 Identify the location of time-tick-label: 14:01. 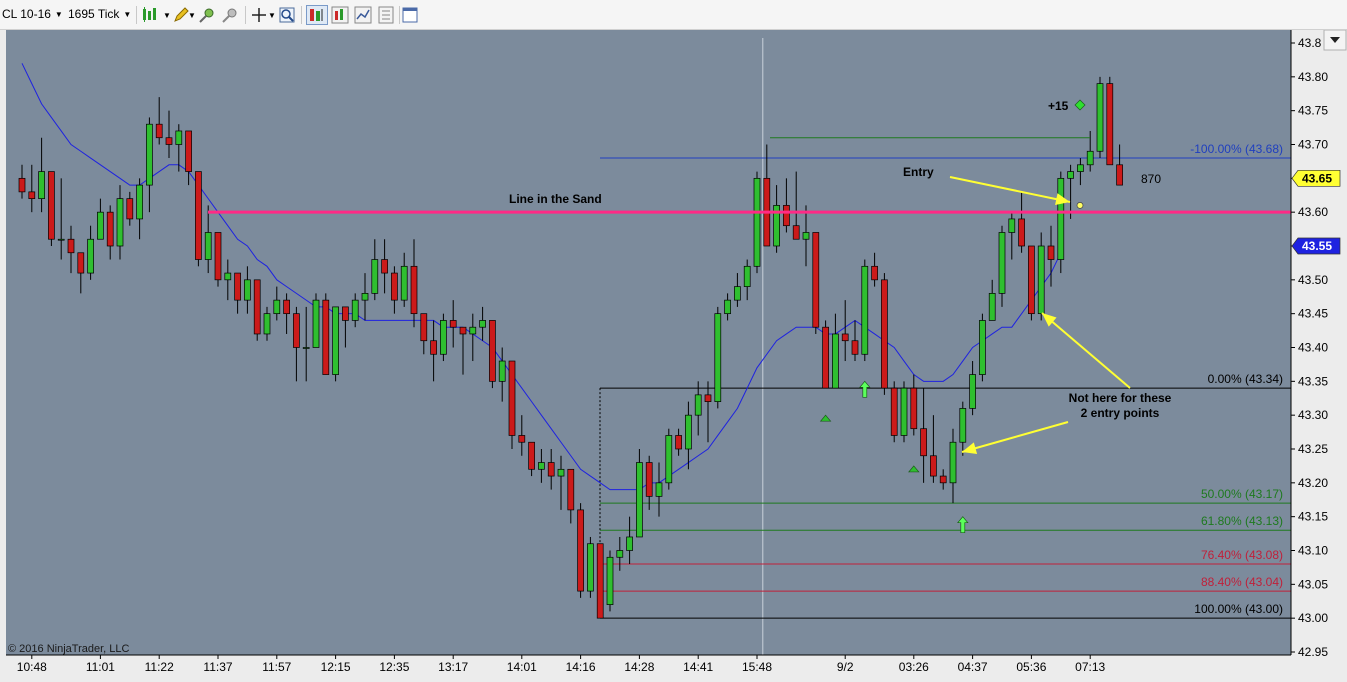
(522, 667).